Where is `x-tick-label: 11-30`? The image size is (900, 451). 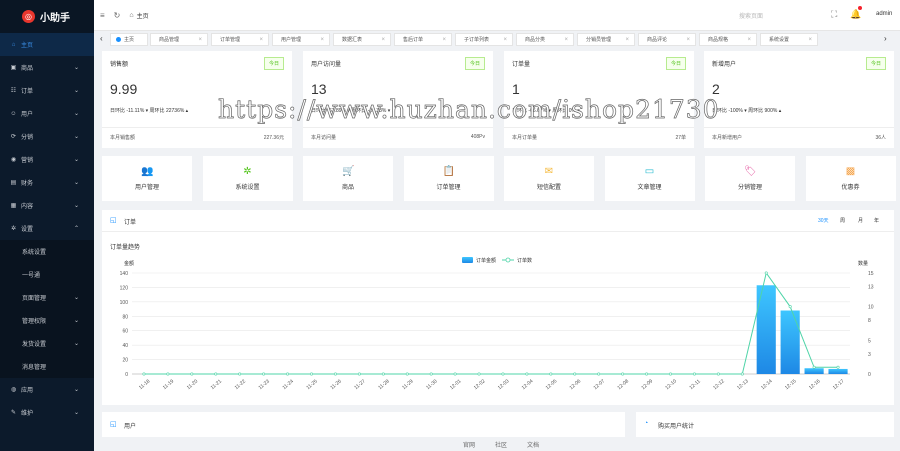 x-tick-label: 11-30 is located at coordinates (432, 384).